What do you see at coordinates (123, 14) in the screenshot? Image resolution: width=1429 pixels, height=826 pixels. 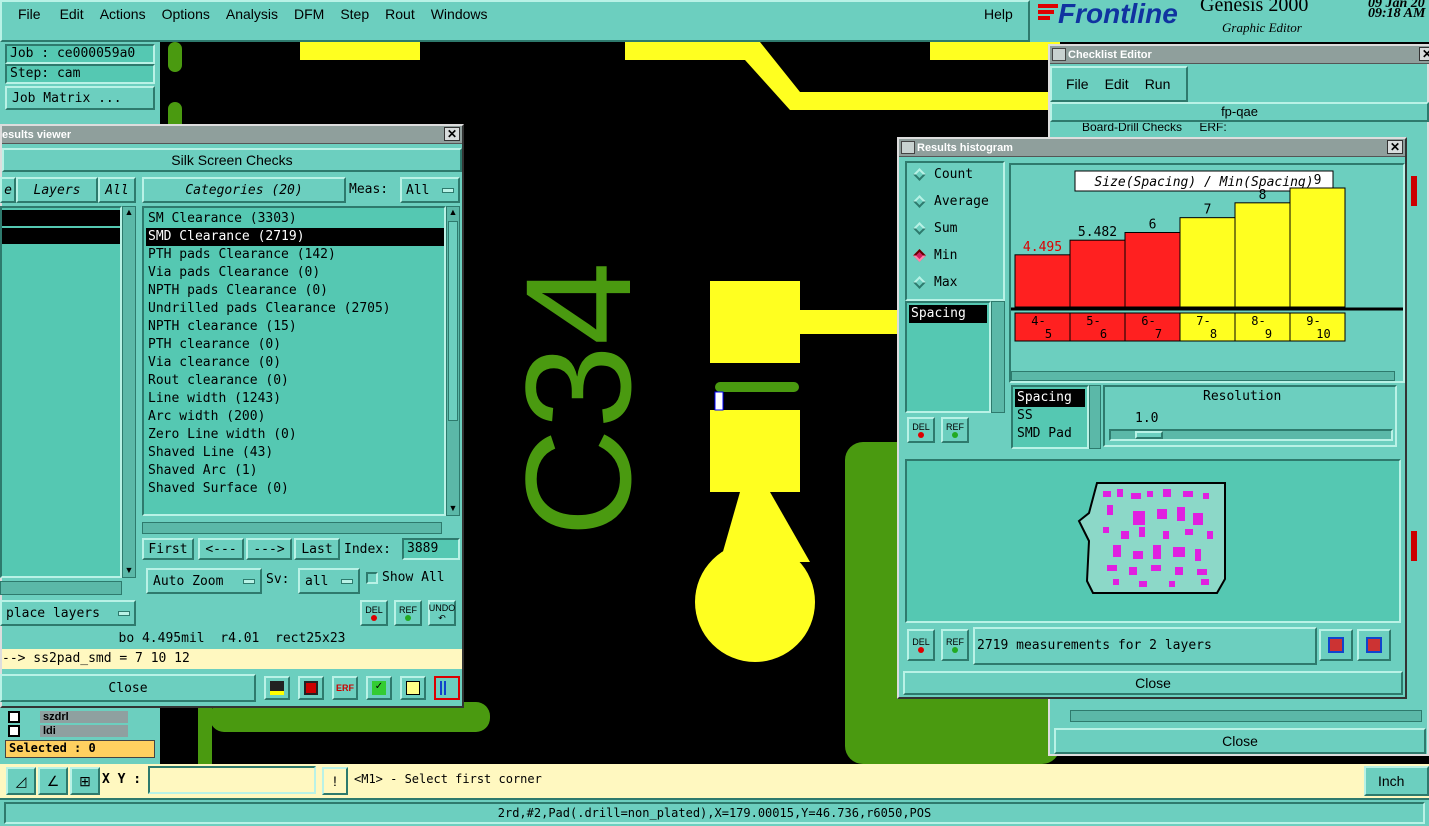 I see `menu-actions: Actions` at bounding box center [123, 14].